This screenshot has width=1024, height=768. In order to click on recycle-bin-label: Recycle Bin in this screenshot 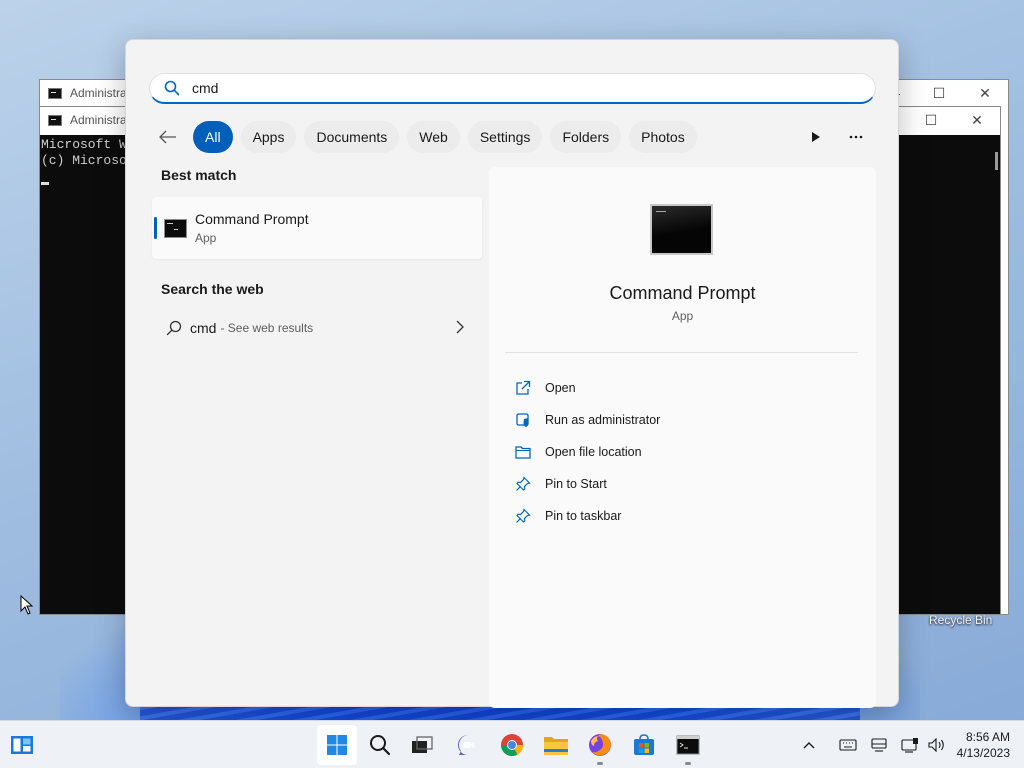, I will do `click(960, 620)`.